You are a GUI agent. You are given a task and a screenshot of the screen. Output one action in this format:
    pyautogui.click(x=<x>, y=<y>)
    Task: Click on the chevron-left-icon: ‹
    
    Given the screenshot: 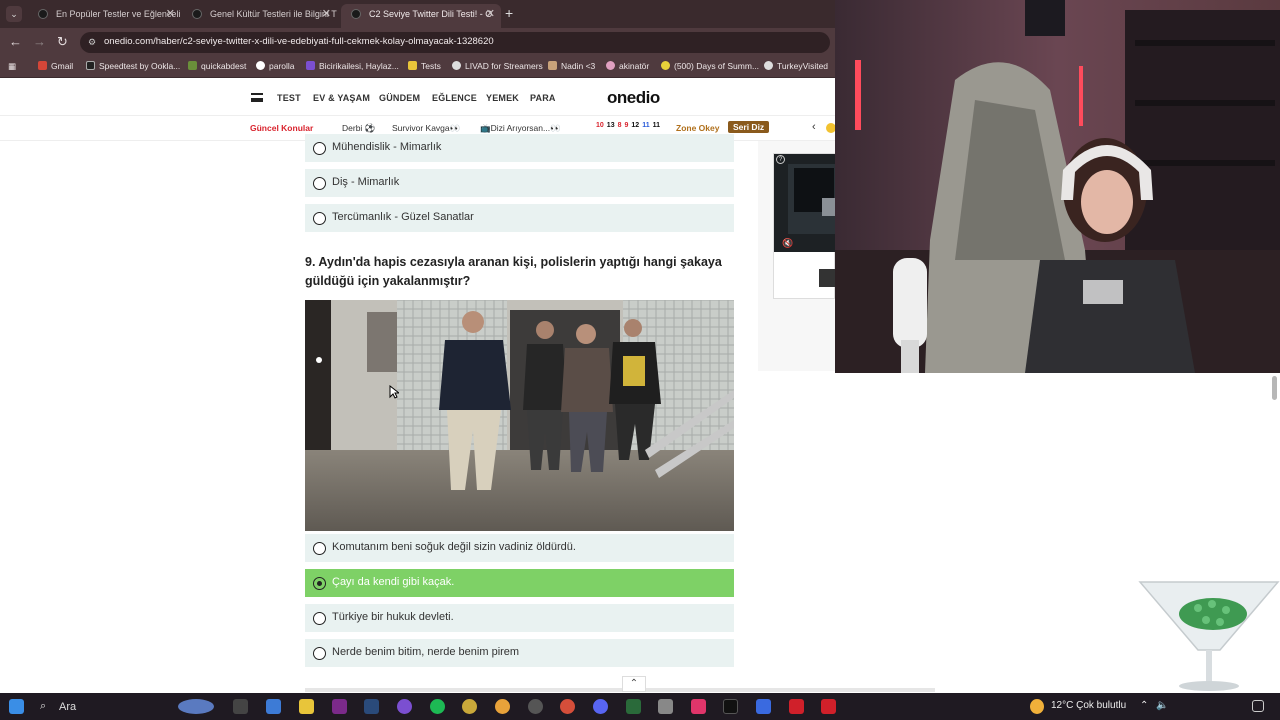 What is the action you would take?
    pyautogui.click(x=814, y=127)
    